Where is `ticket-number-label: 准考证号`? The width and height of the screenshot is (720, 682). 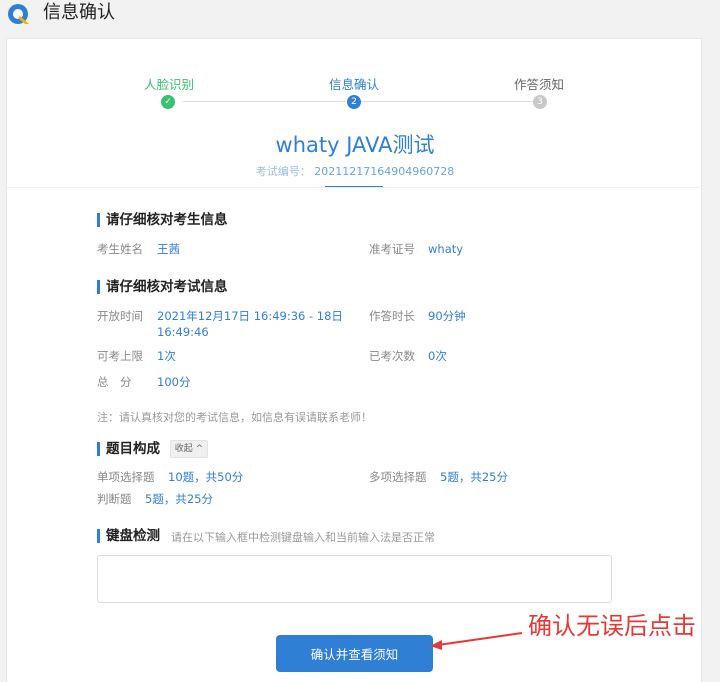
ticket-number-label: 准考证号 is located at coordinates (392, 249).